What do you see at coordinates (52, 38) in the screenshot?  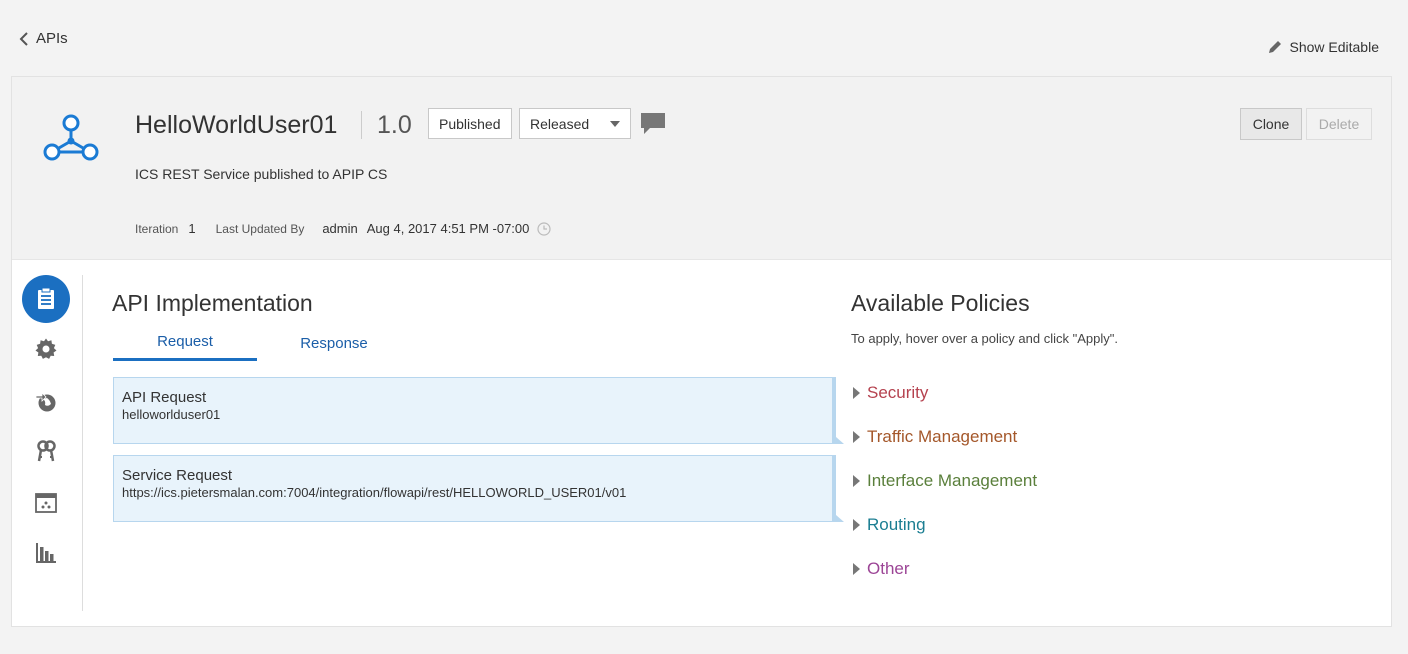 I see `back-label: APIs` at bounding box center [52, 38].